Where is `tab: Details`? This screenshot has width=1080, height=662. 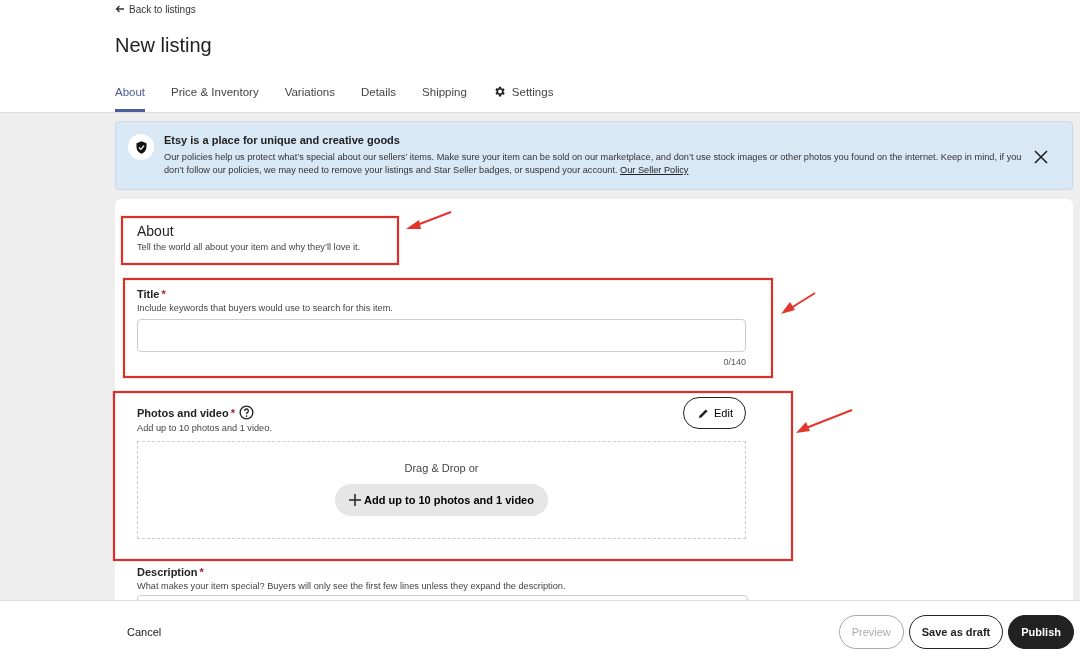 tab: Details is located at coordinates (378, 98).